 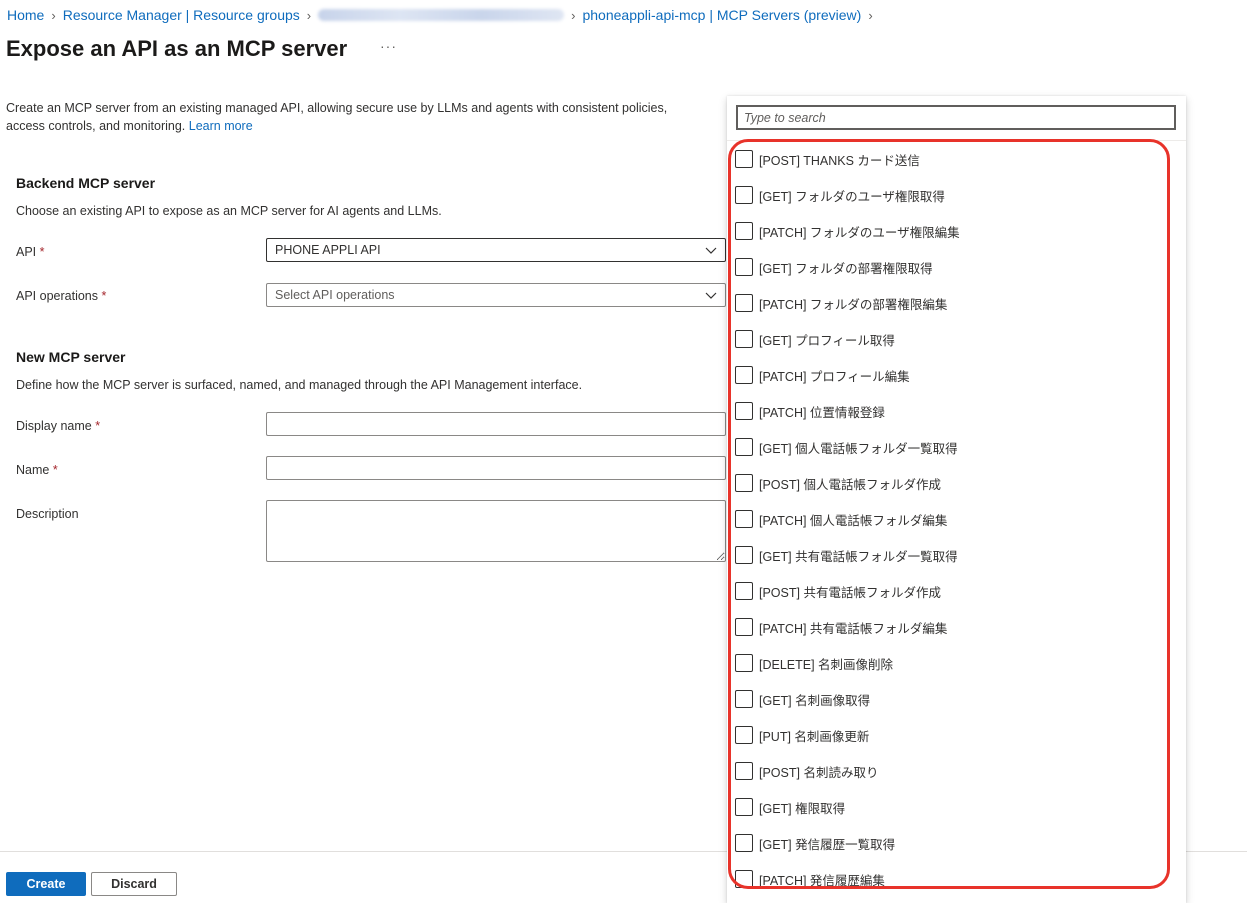 I want to click on operation-label: [GET] プロフィール取得, so click(x=827, y=340).